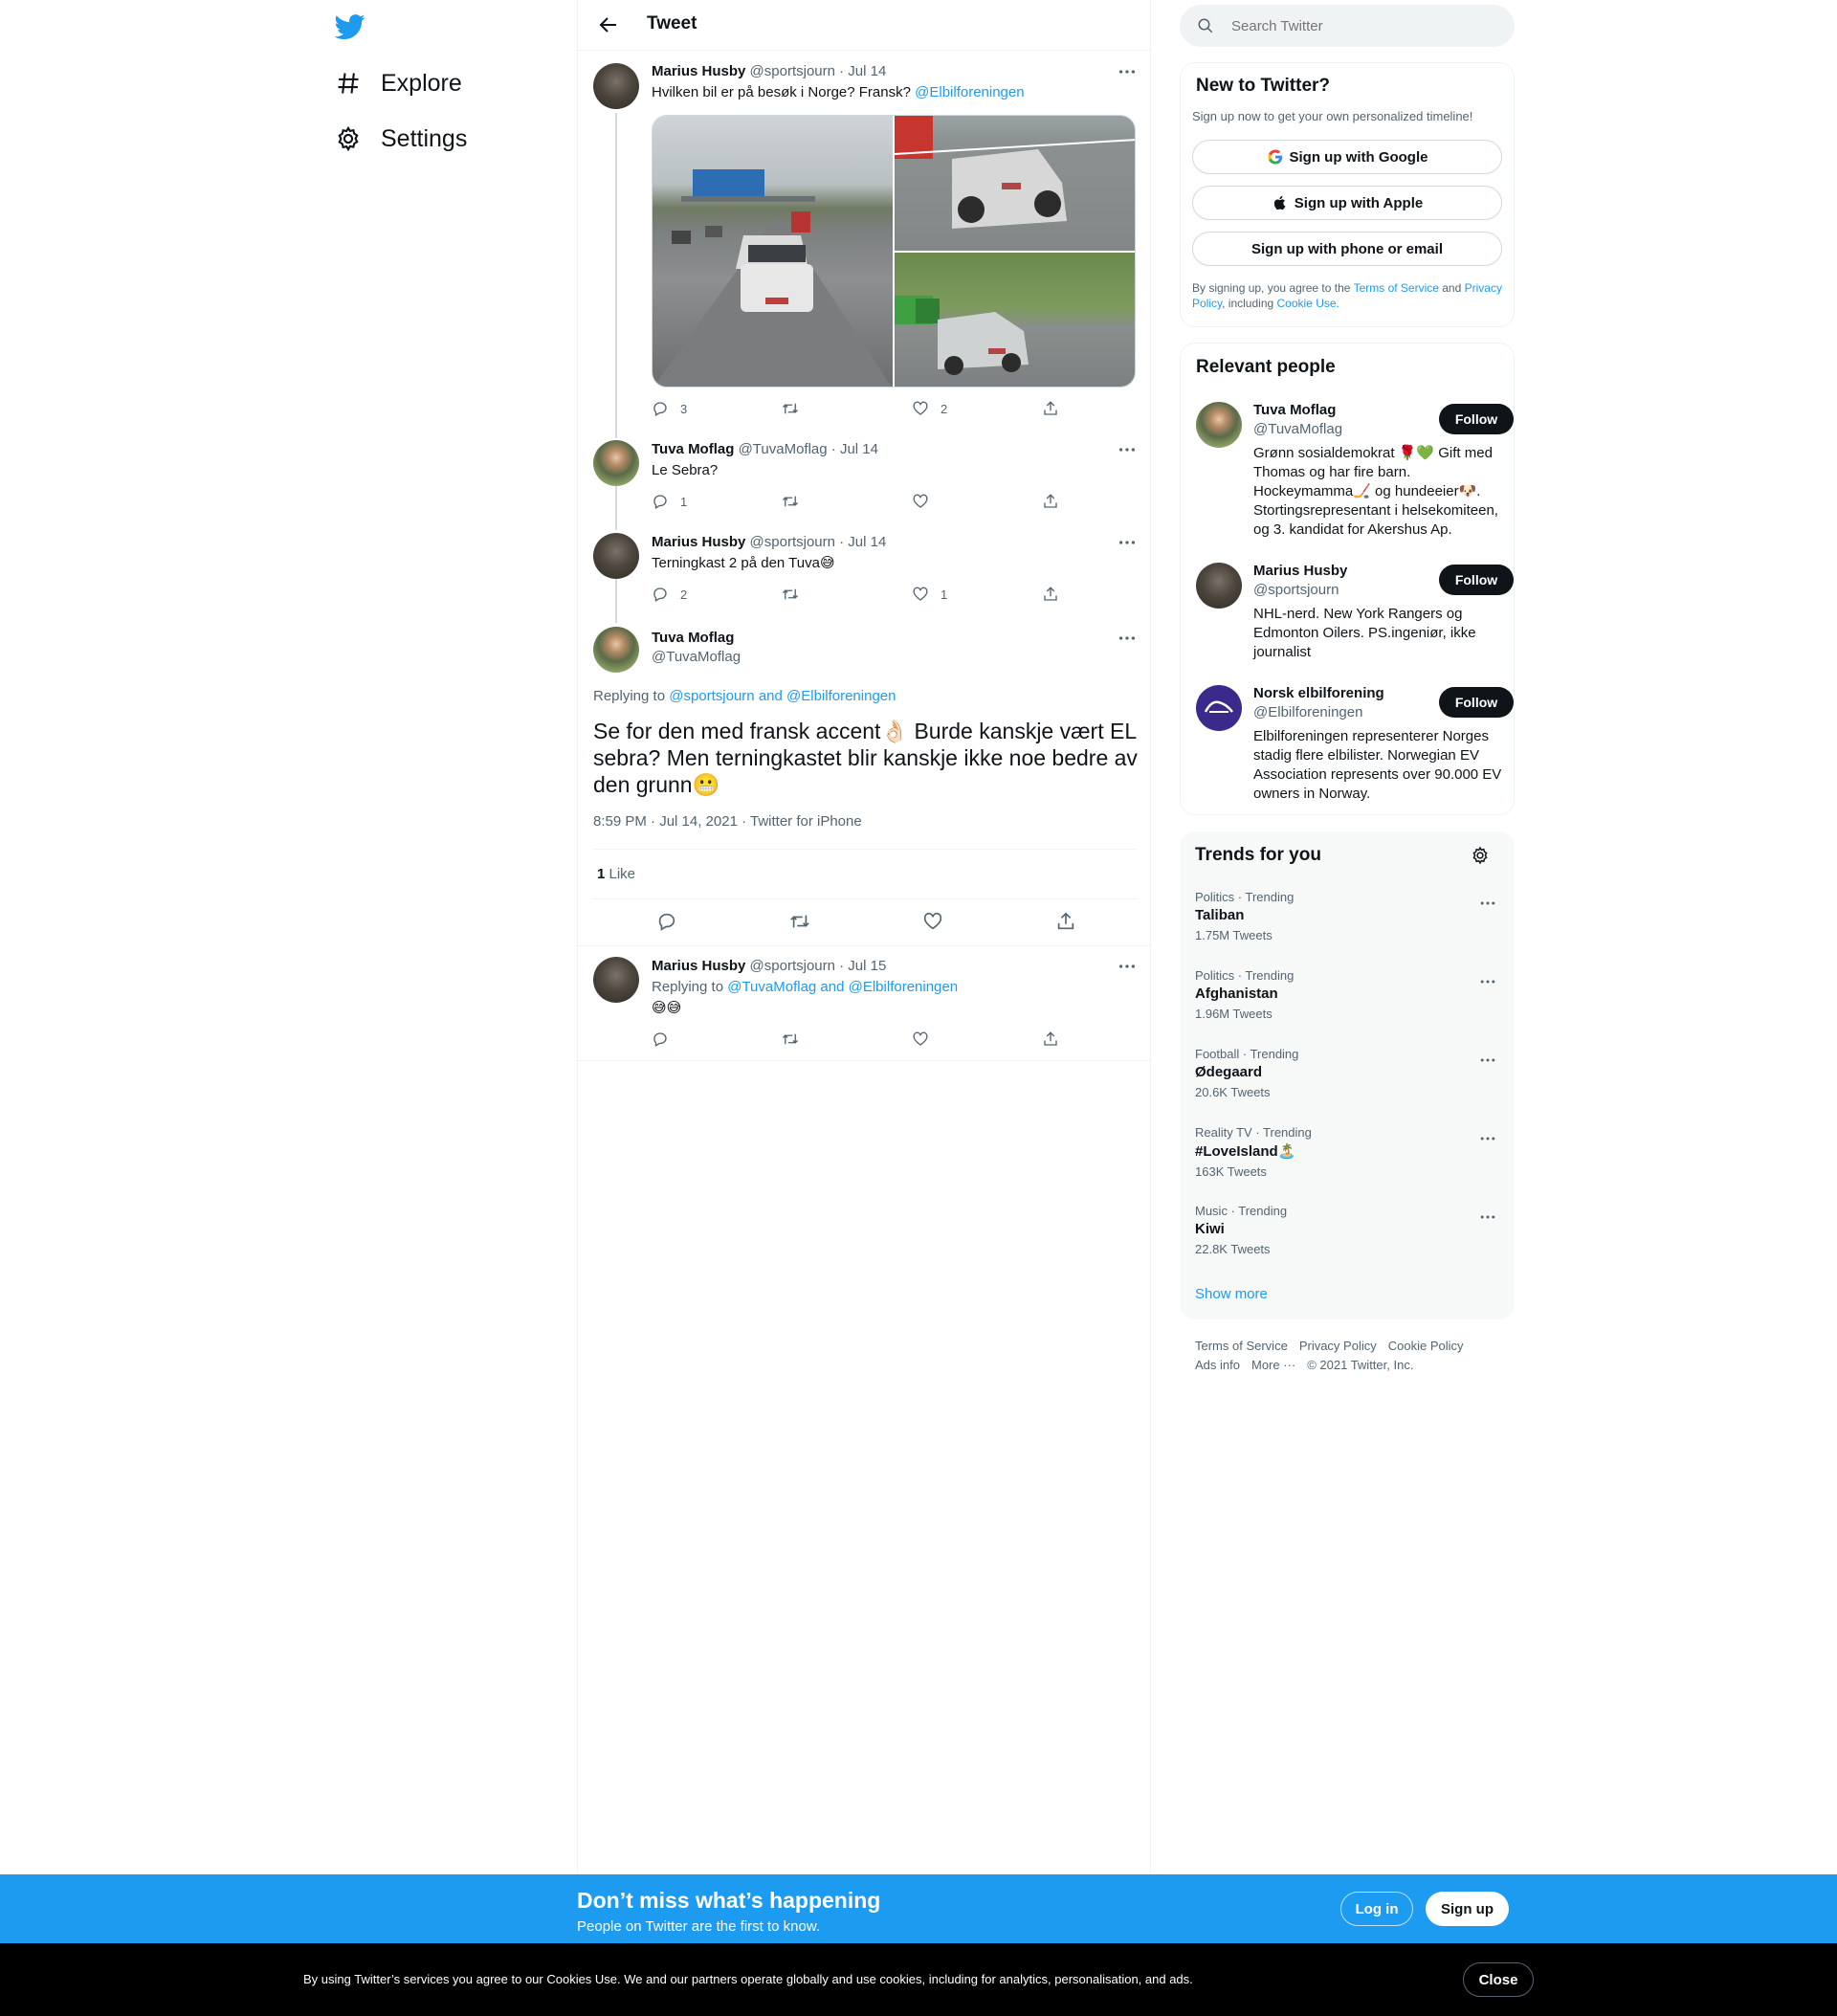 The width and height of the screenshot is (1837, 2016). I want to click on person-name: Tuva Moflag, so click(1294, 410).